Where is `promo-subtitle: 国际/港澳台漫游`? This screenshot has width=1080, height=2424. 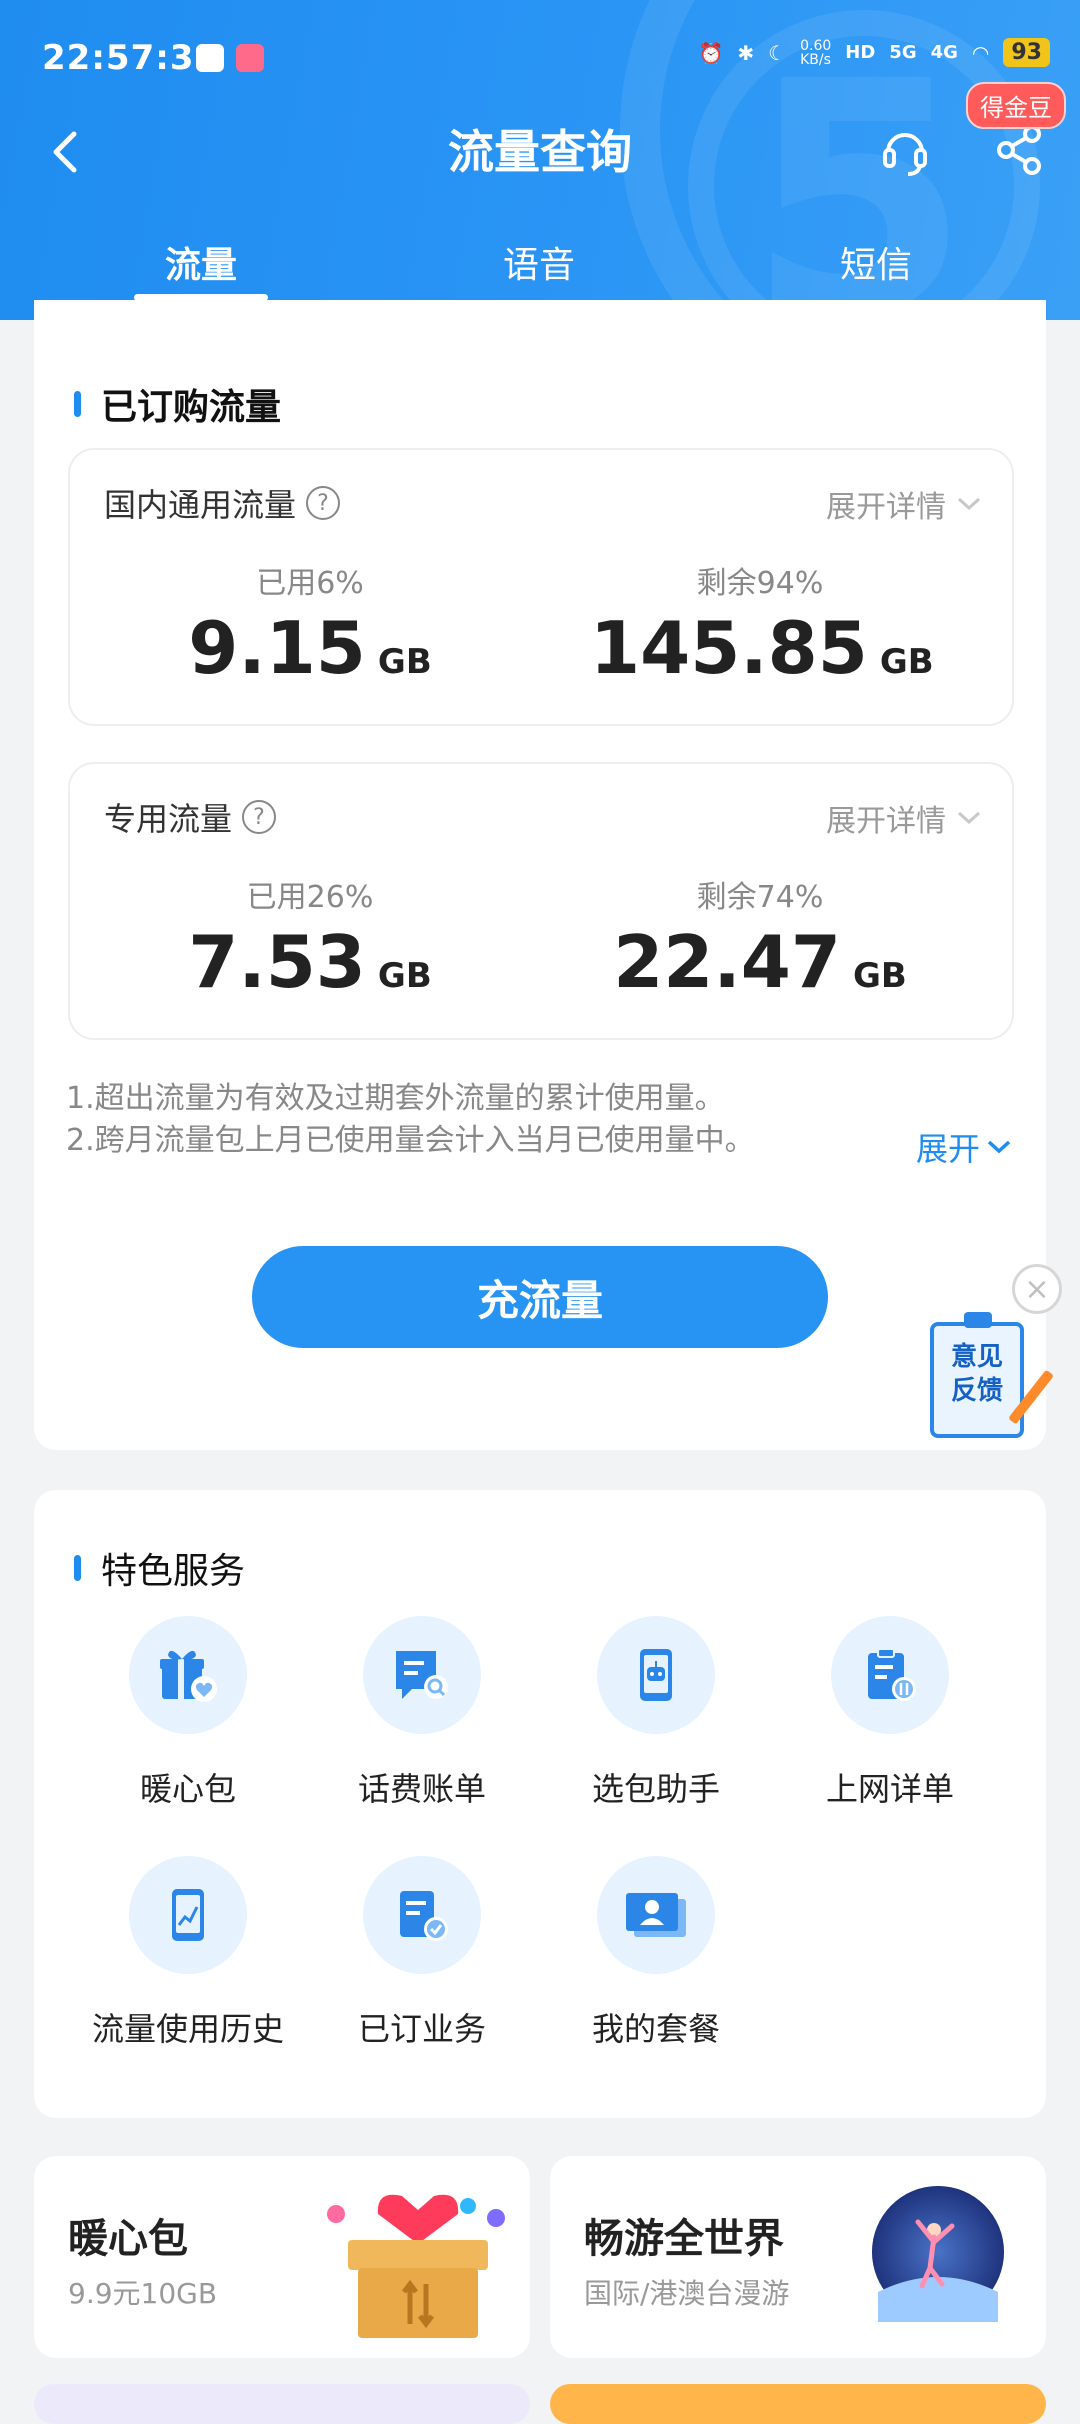 promo-subtitle: 国际/港澳台漫游 is located at coordinates (687, 2293).